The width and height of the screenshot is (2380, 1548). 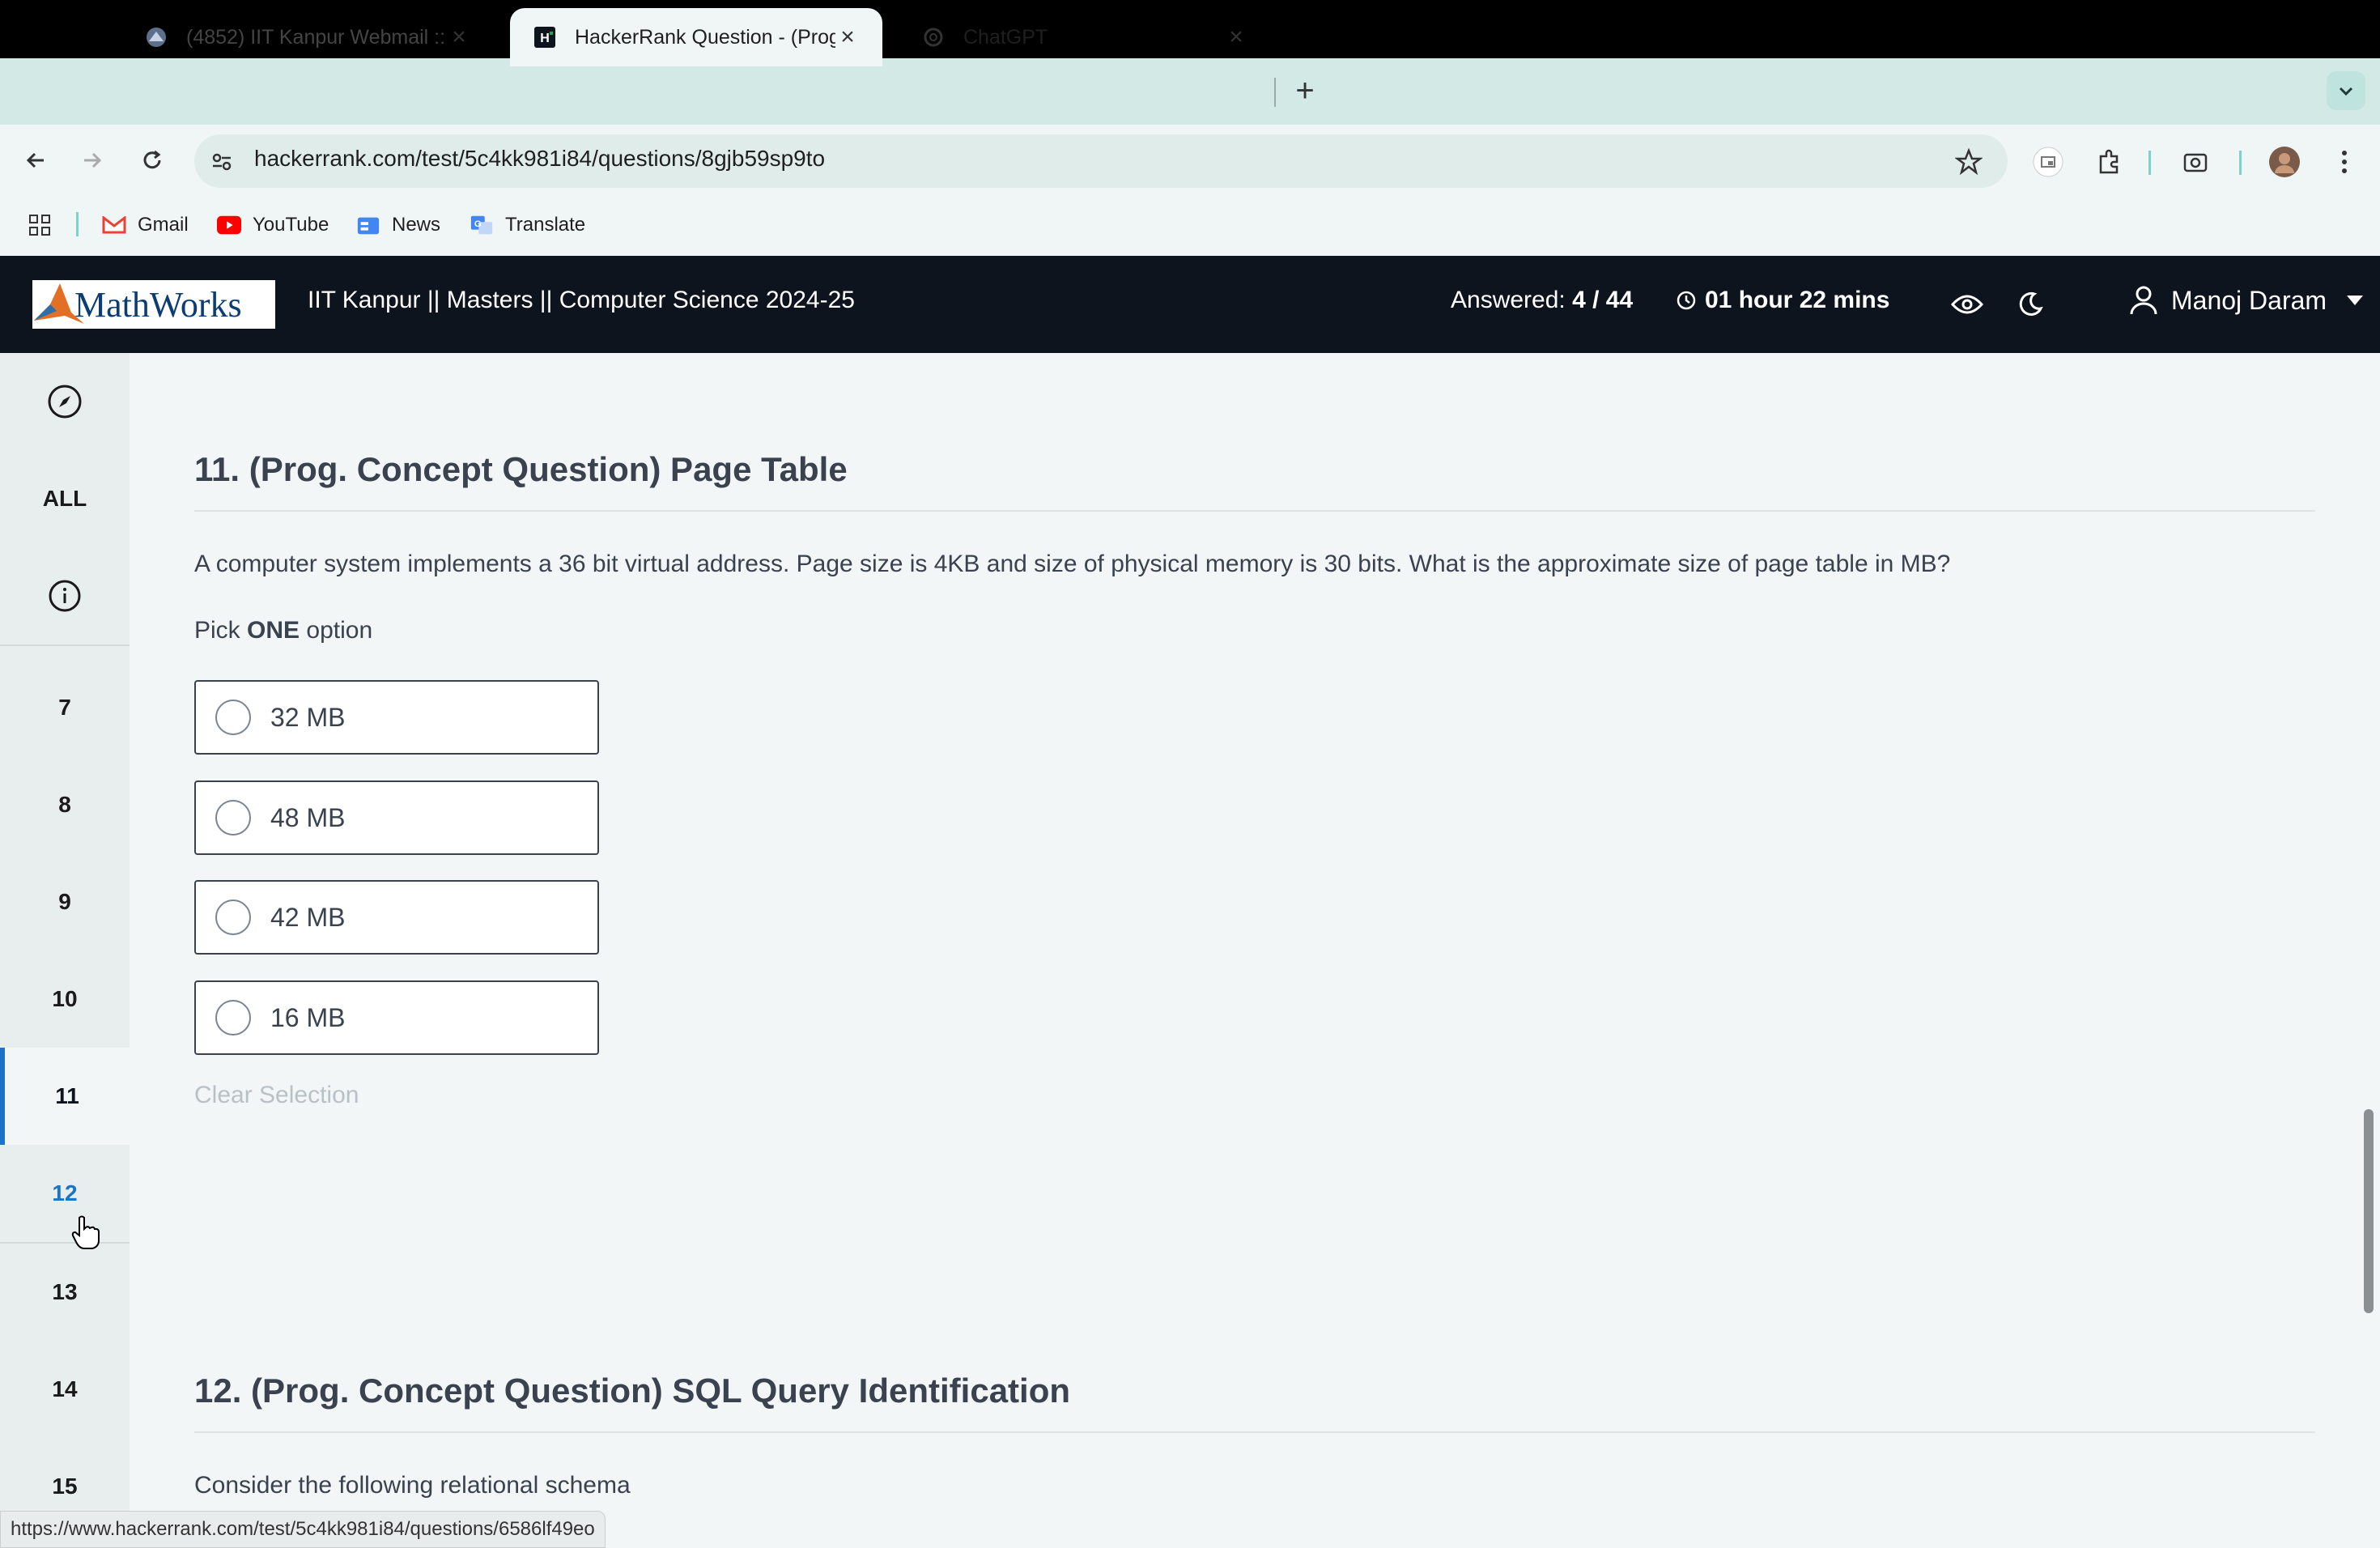 I want to click on bookmark-translate: G Translate, so click(x=527, y=225).